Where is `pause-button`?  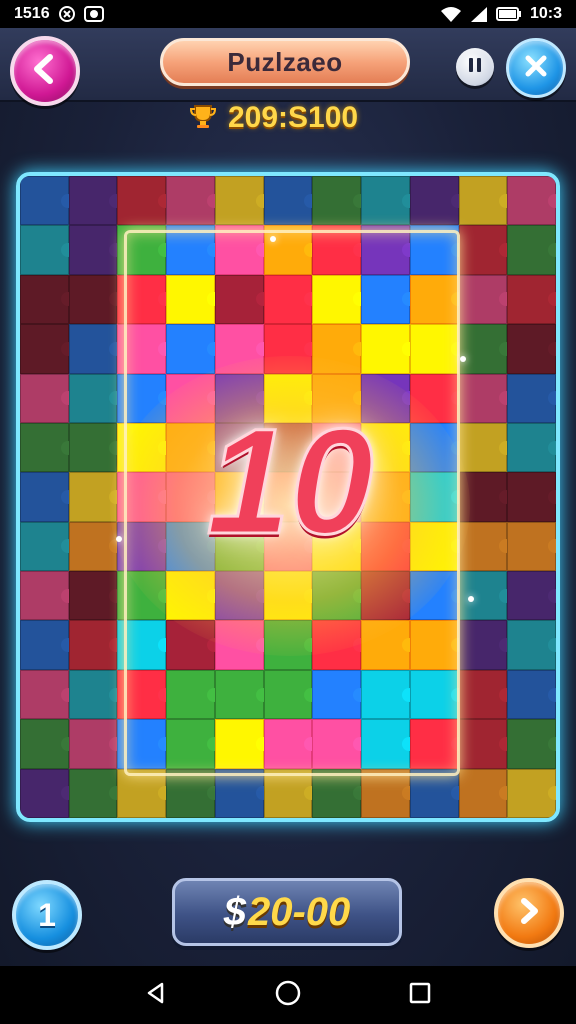 pause-button is located at coordinates (475, 67).